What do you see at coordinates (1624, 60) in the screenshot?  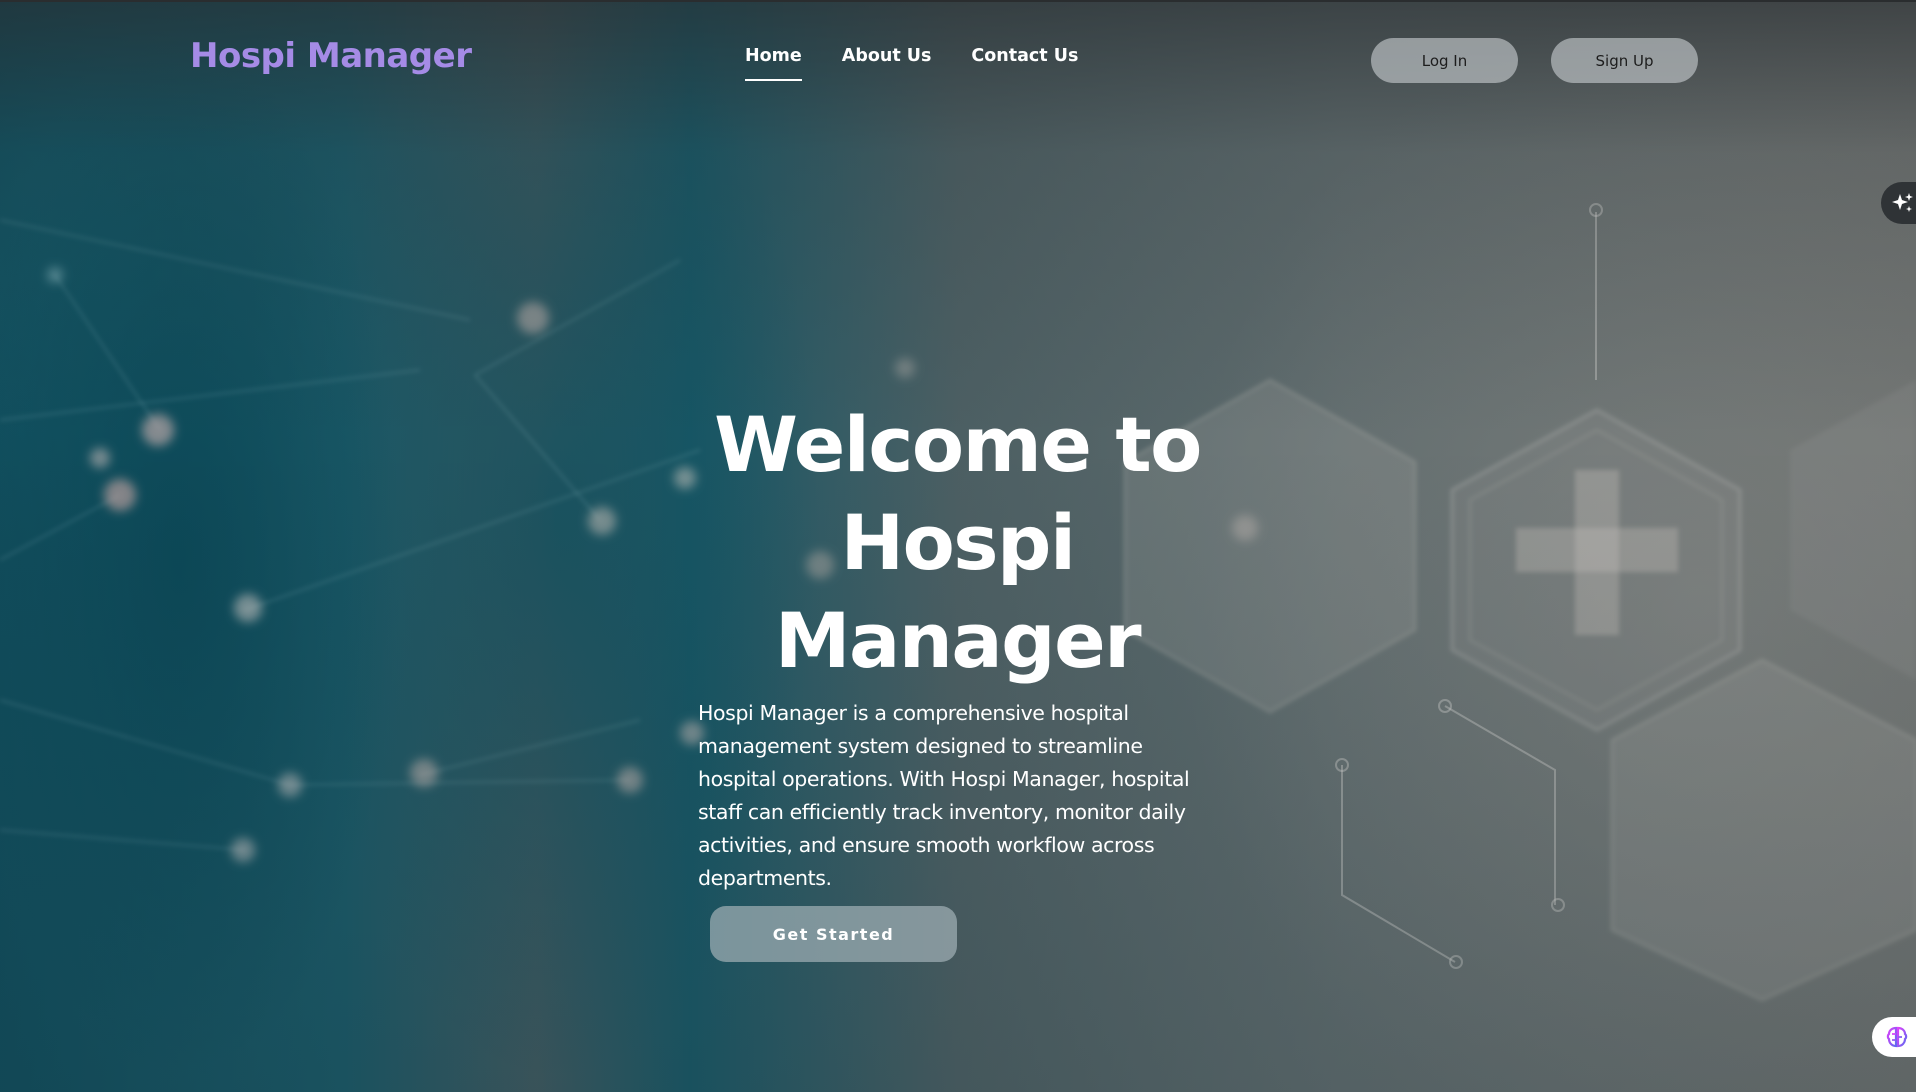 I see `signup-button: Sign Up` at bounding box center [1624, 60].